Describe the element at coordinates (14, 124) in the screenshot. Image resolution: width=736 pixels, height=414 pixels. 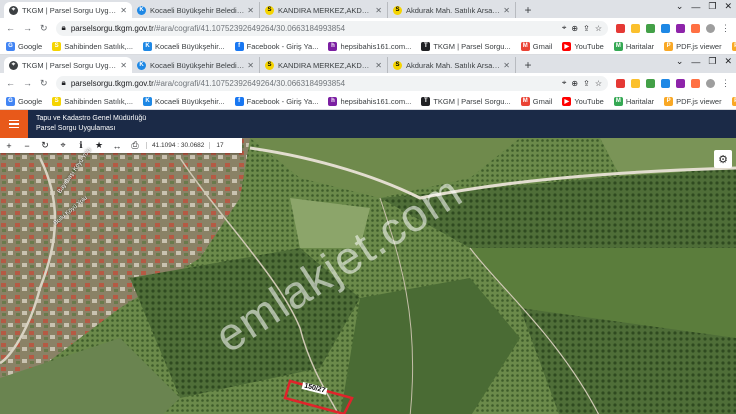
I see `hamburger-menu-button` at that location.